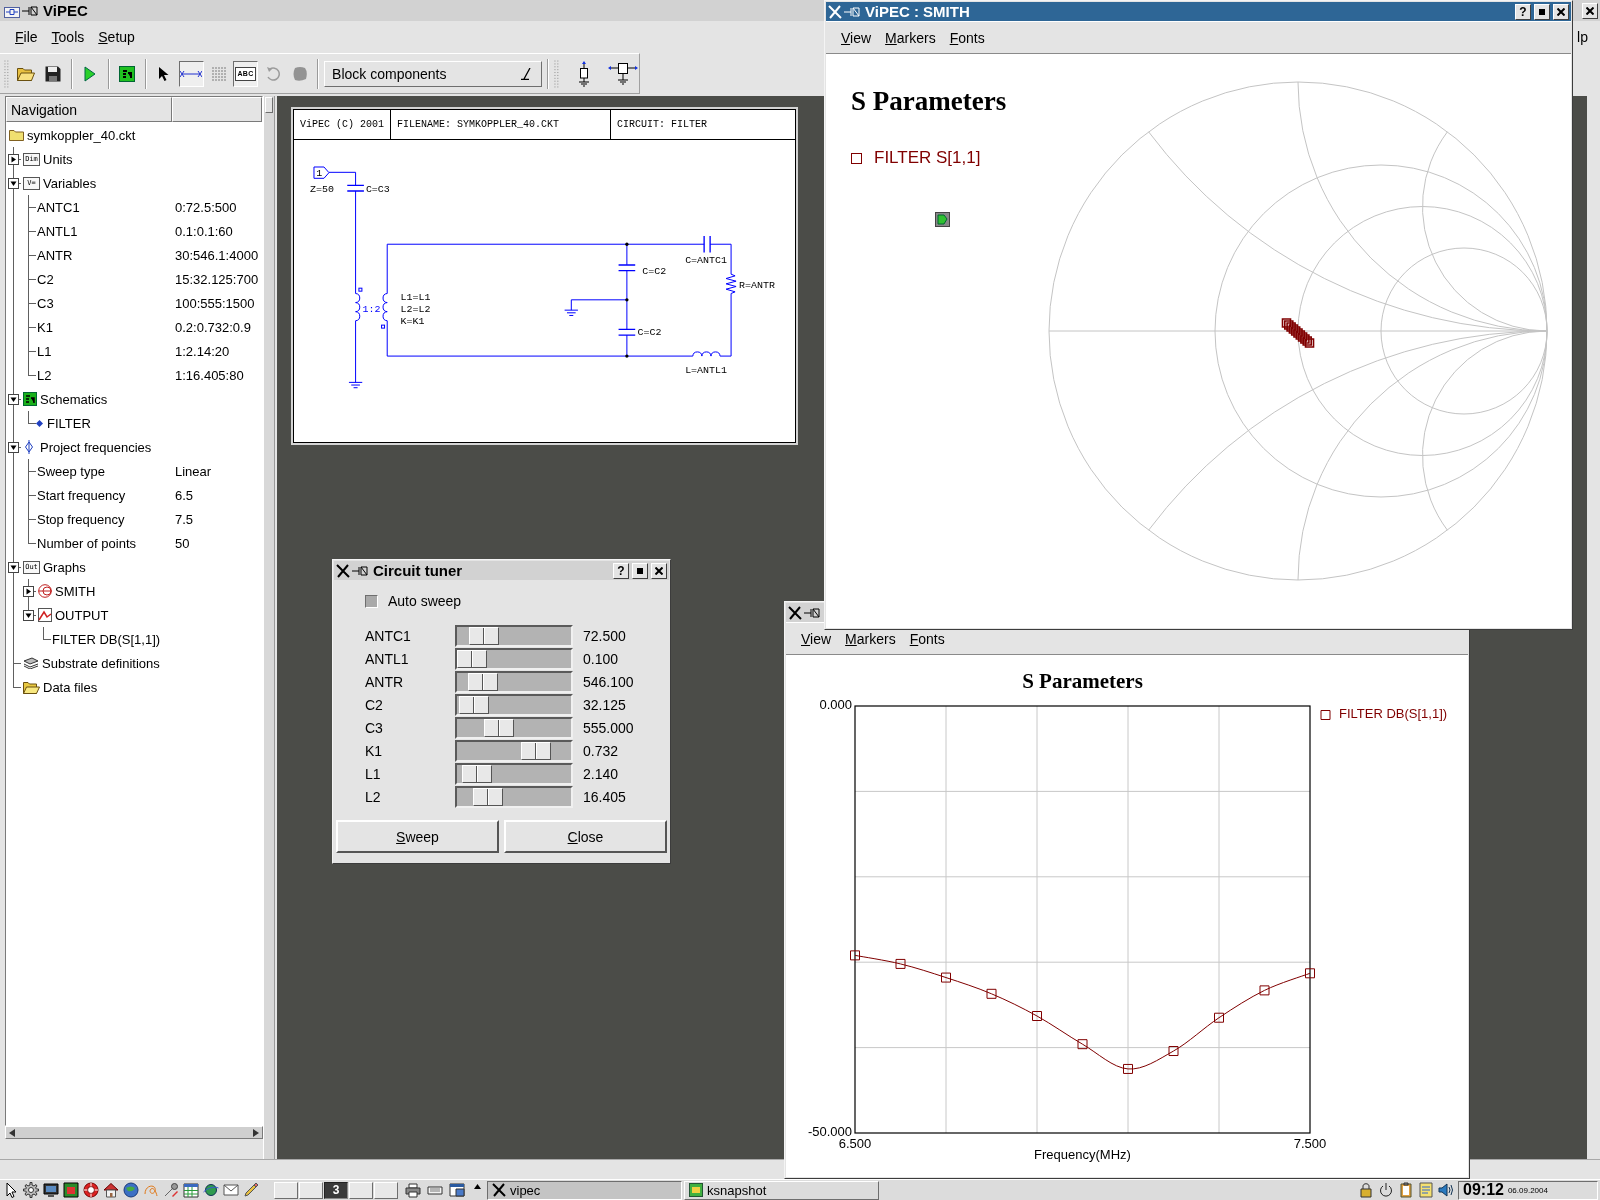 The image size is (1600, 1200). What do you see at coordinates (45, 327) in the screenshot?
I see `tree-item: K1` at bounding box center [45, 327].